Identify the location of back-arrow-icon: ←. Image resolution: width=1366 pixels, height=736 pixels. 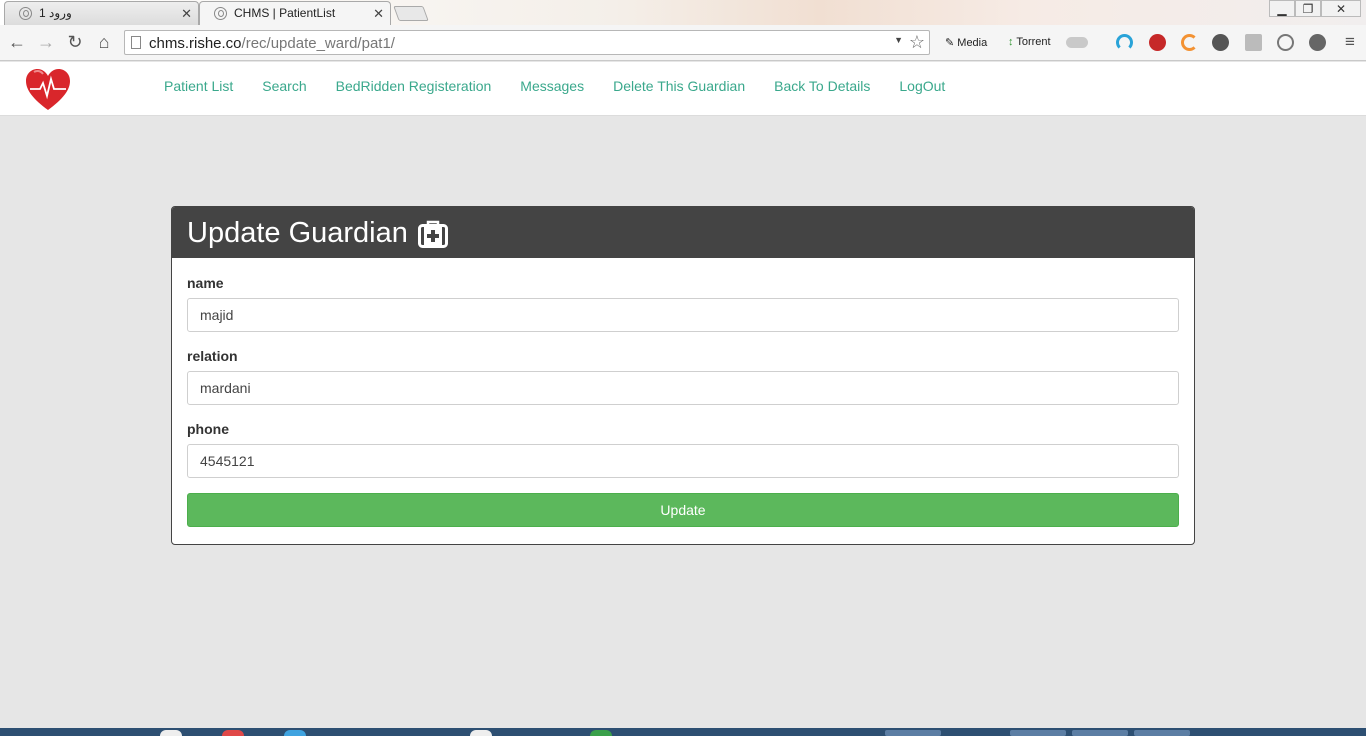
(17, 42).